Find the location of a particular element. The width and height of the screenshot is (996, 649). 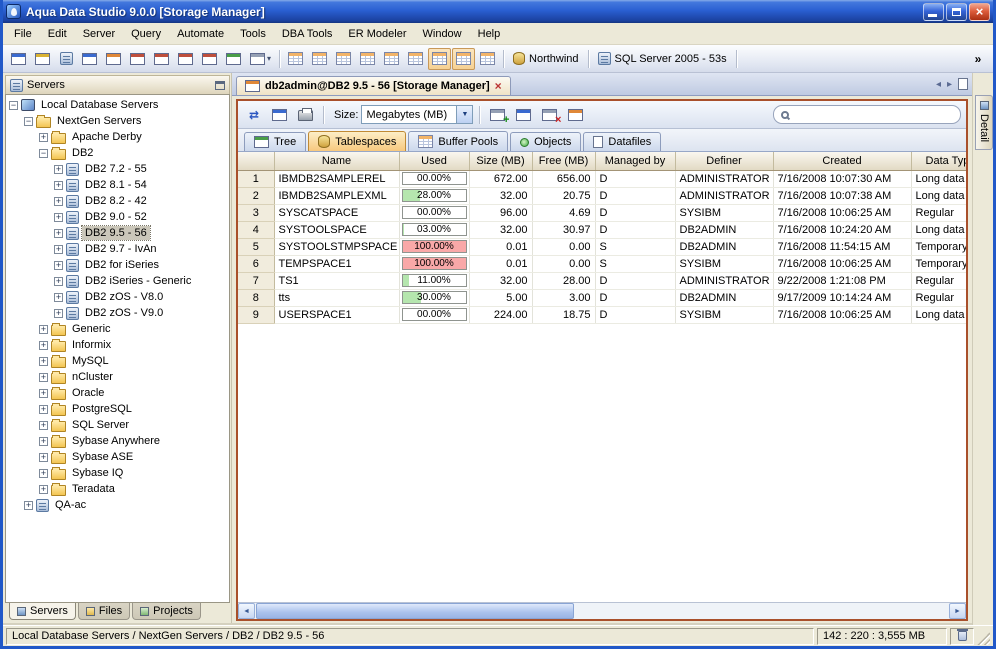

query-analyzer-button is located at coordinates (137, 59).